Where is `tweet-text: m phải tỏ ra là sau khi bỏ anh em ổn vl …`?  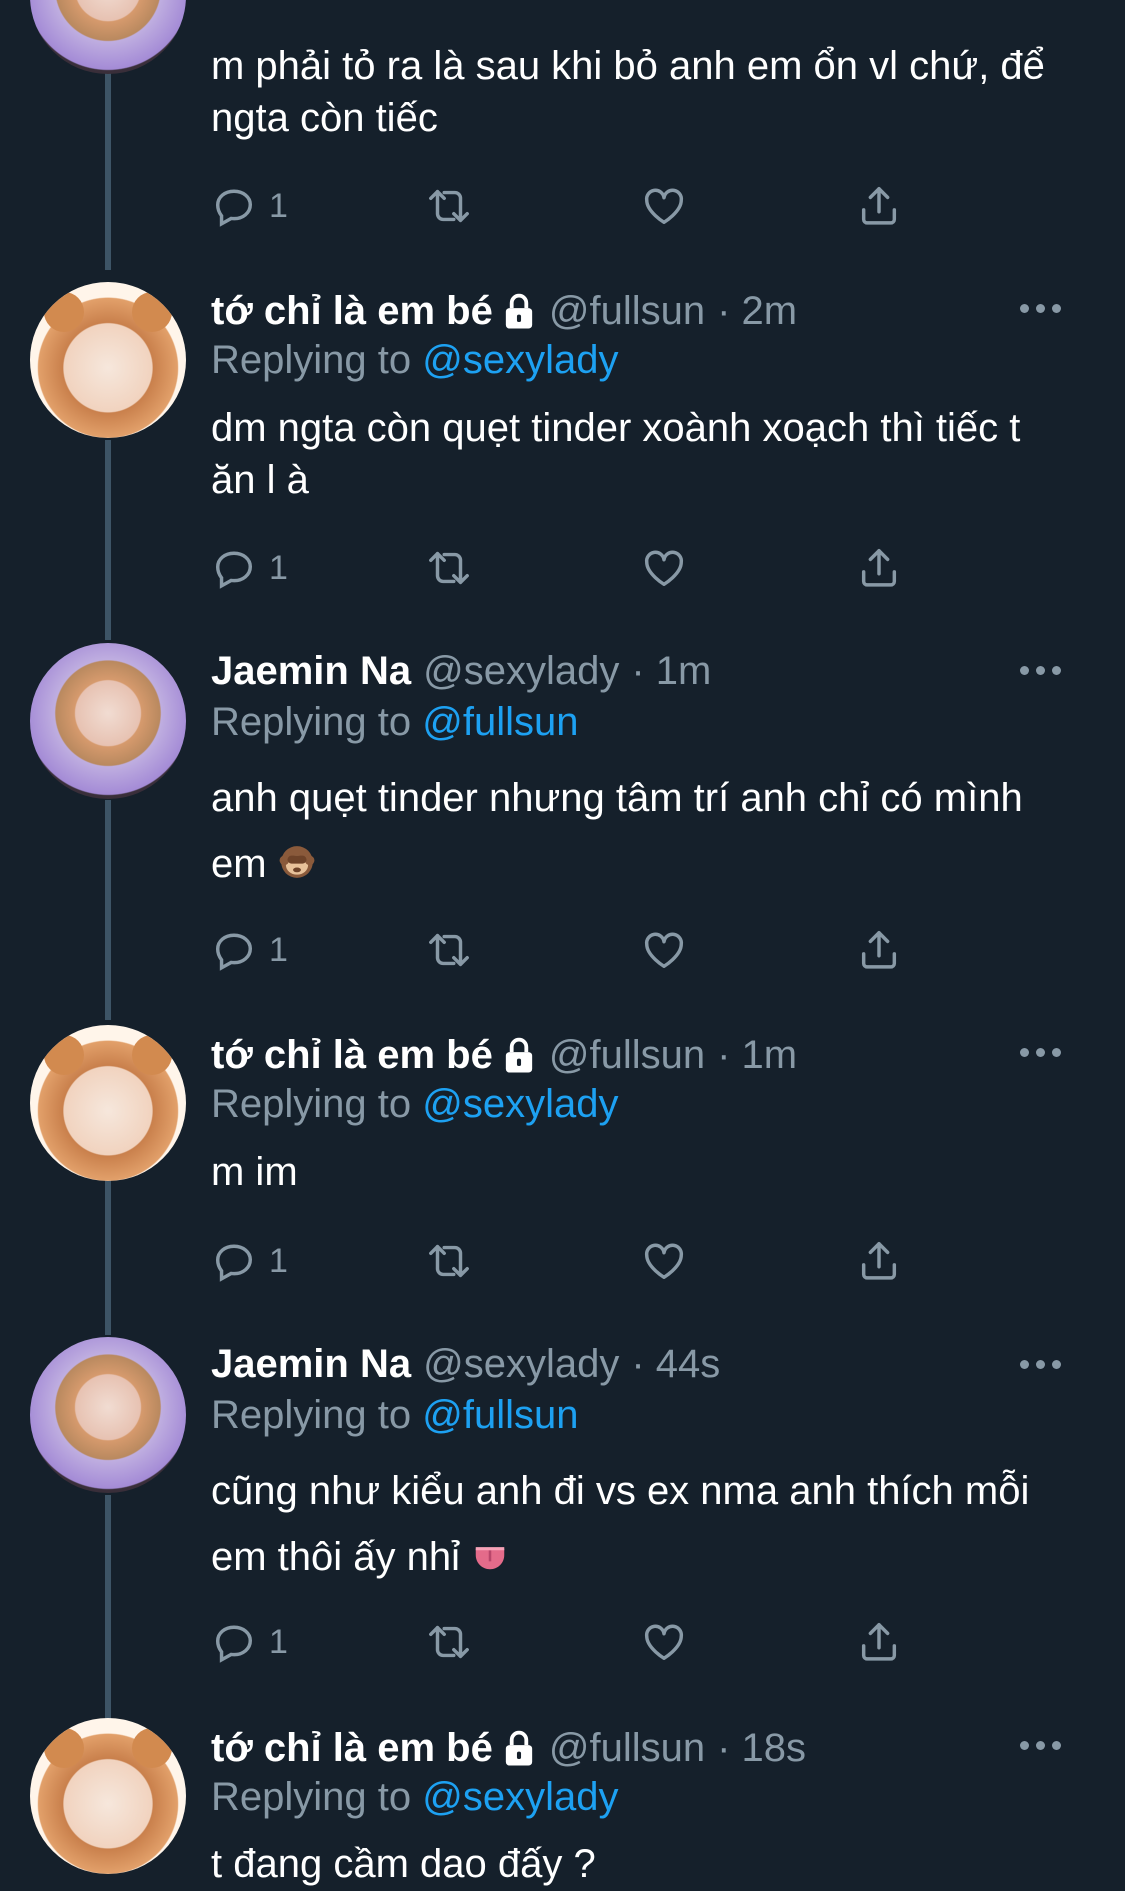 tweet-text: m phải tỏ ra là sau khi bỏ anh em ổn vl … is located at coordinates (628, 92).